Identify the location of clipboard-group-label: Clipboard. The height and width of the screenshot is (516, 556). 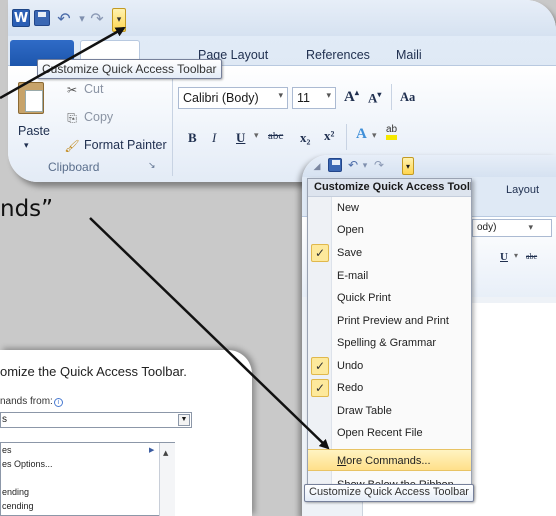
(74, 167).